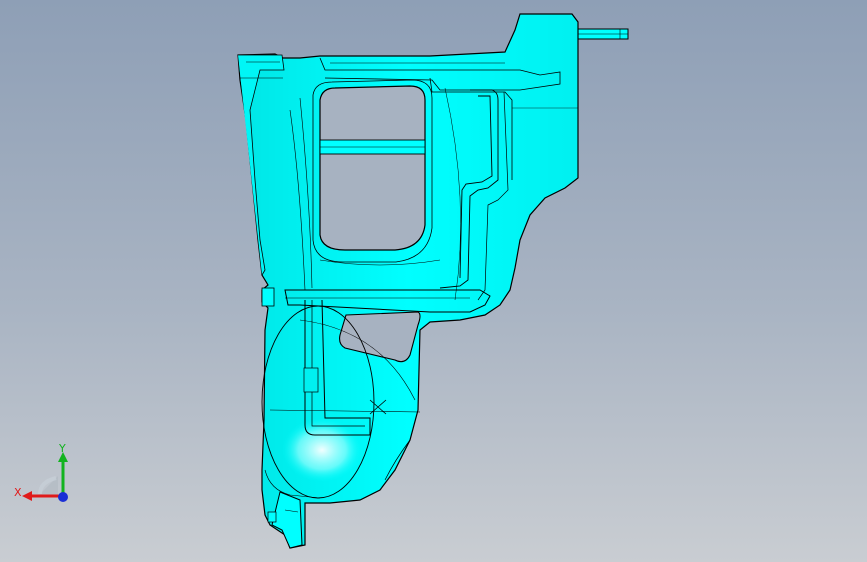  Describe the element at coordinates (63, 497) in the screenshot. I see `z-axis-dot` at that location.